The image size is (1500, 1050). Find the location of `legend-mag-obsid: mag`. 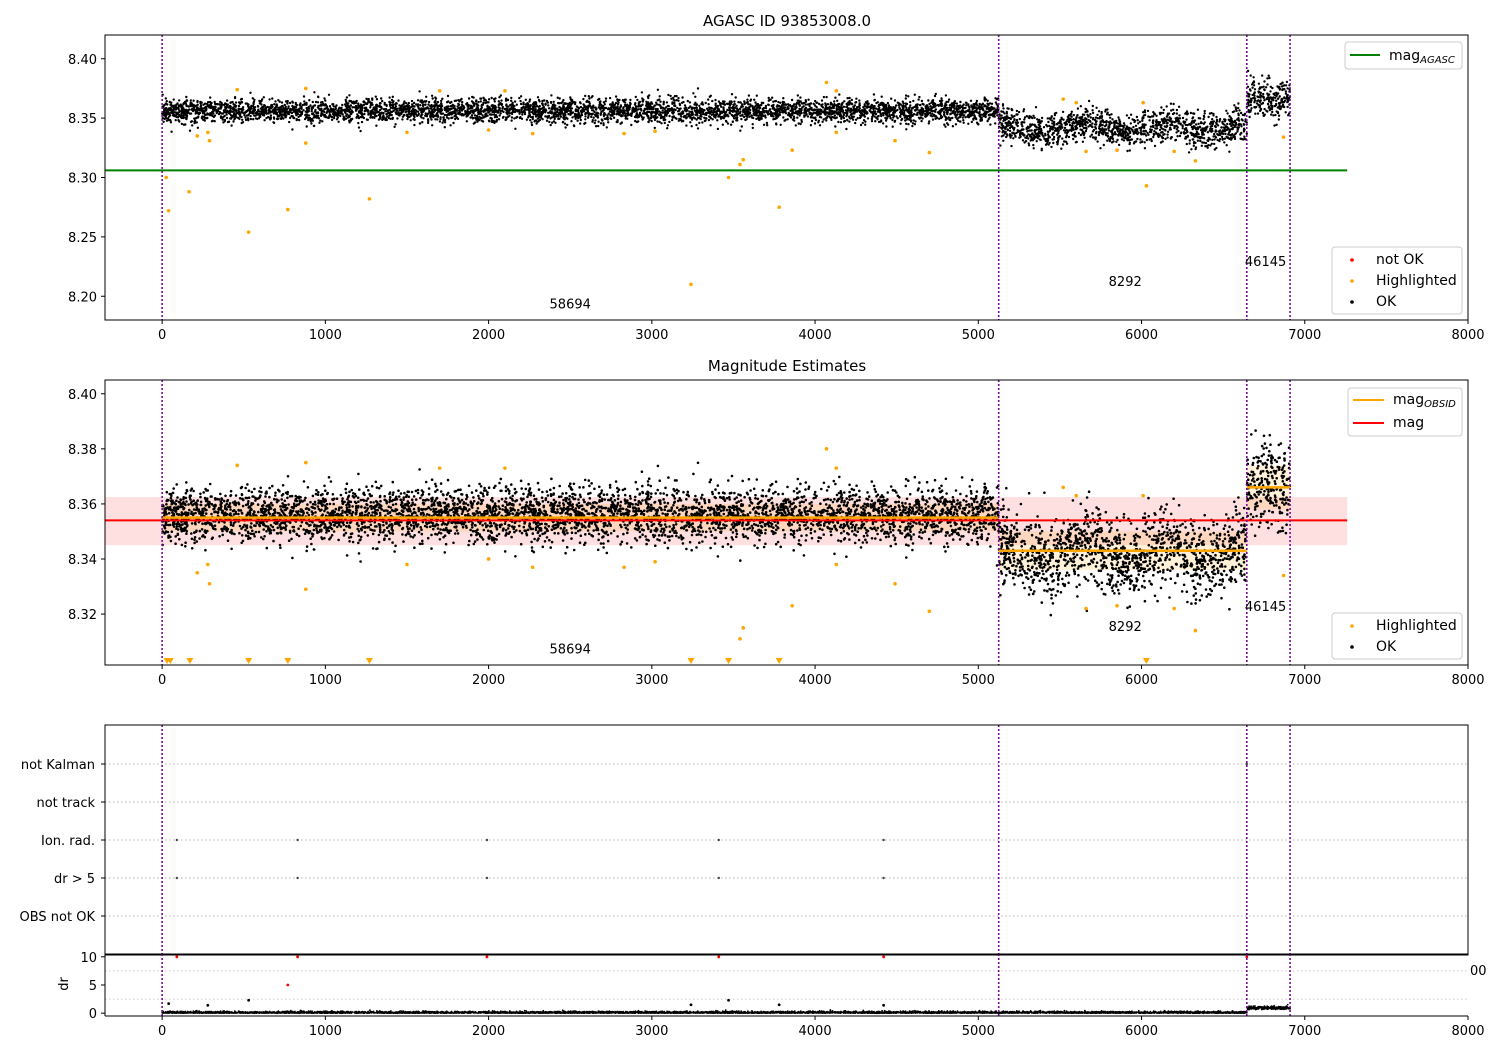

legend-mag-obsid: mag is located at coordinates (1408, 400).